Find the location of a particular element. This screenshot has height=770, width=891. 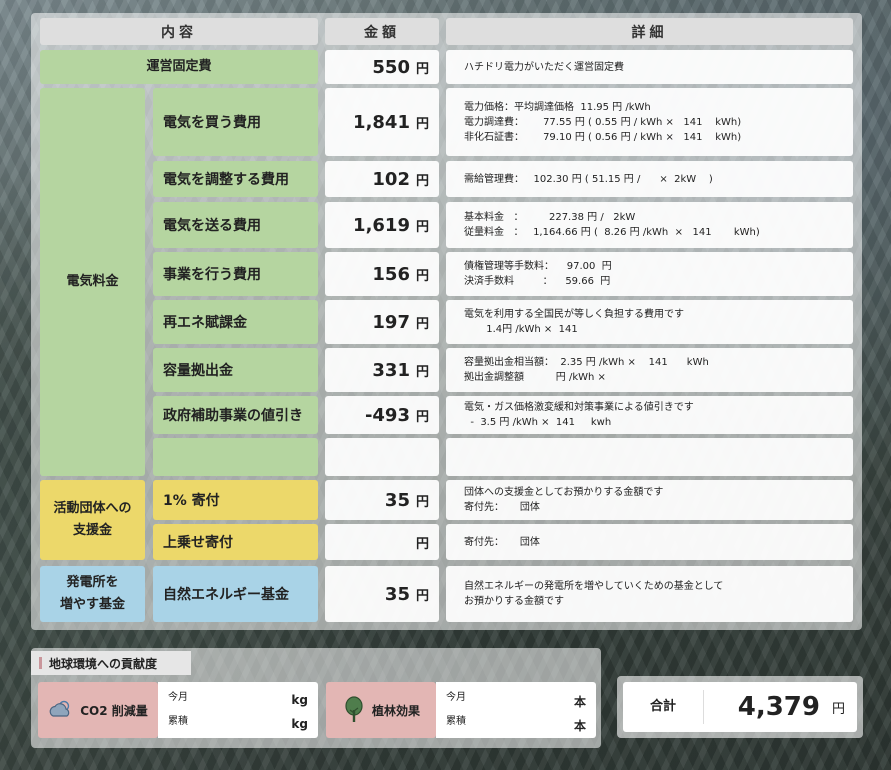

co2-label-box: CO2 削減量 is located at coordinates (98, 710).